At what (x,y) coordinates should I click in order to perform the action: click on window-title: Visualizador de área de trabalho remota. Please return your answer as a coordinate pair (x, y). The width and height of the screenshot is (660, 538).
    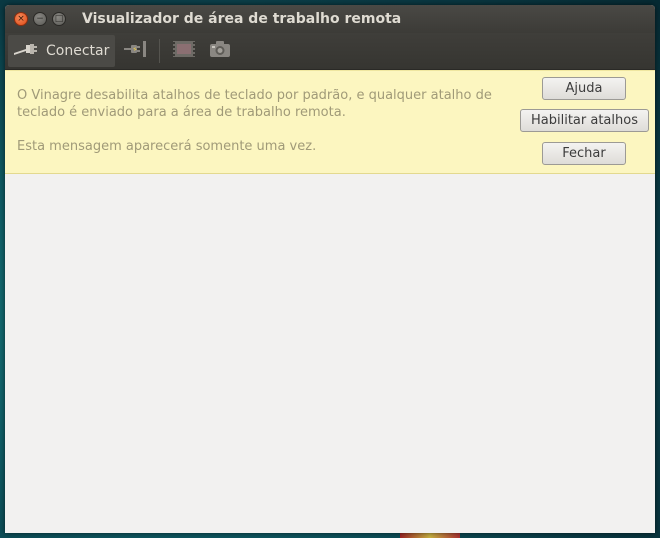
    Looking at the image, I should click on (242, 19).